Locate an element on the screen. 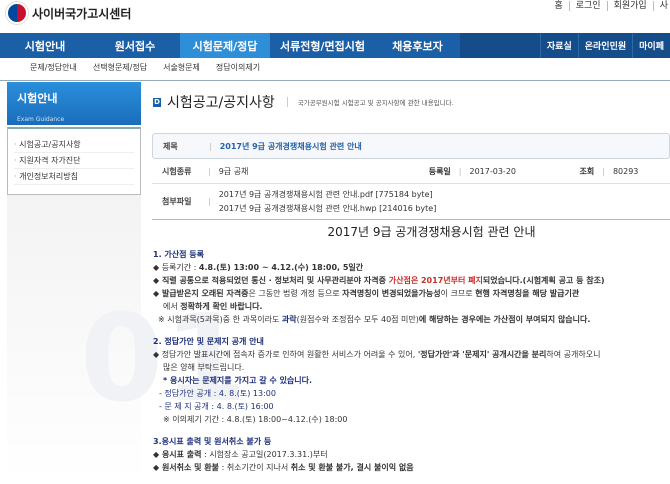 The height and width of the screenshot is (484, 670). page-header: D 시험공고/공지사항 국가공무원시험 시험공고 및 공지사항에 관한 내용입니다. is located at coordinates (303, 102).